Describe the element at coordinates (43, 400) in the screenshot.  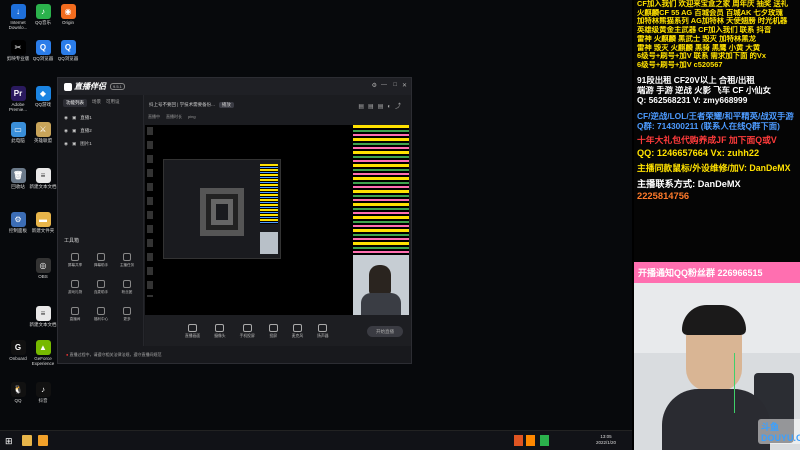
I see `desktop-icon-label: 抖音` at that location.